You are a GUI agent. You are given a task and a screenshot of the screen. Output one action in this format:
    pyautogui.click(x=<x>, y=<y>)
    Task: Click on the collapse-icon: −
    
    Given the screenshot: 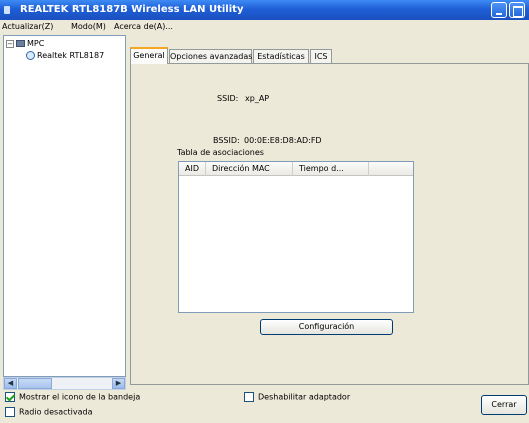 What is the action you would take?
    pyautogui.click(x=10, y=43)
    